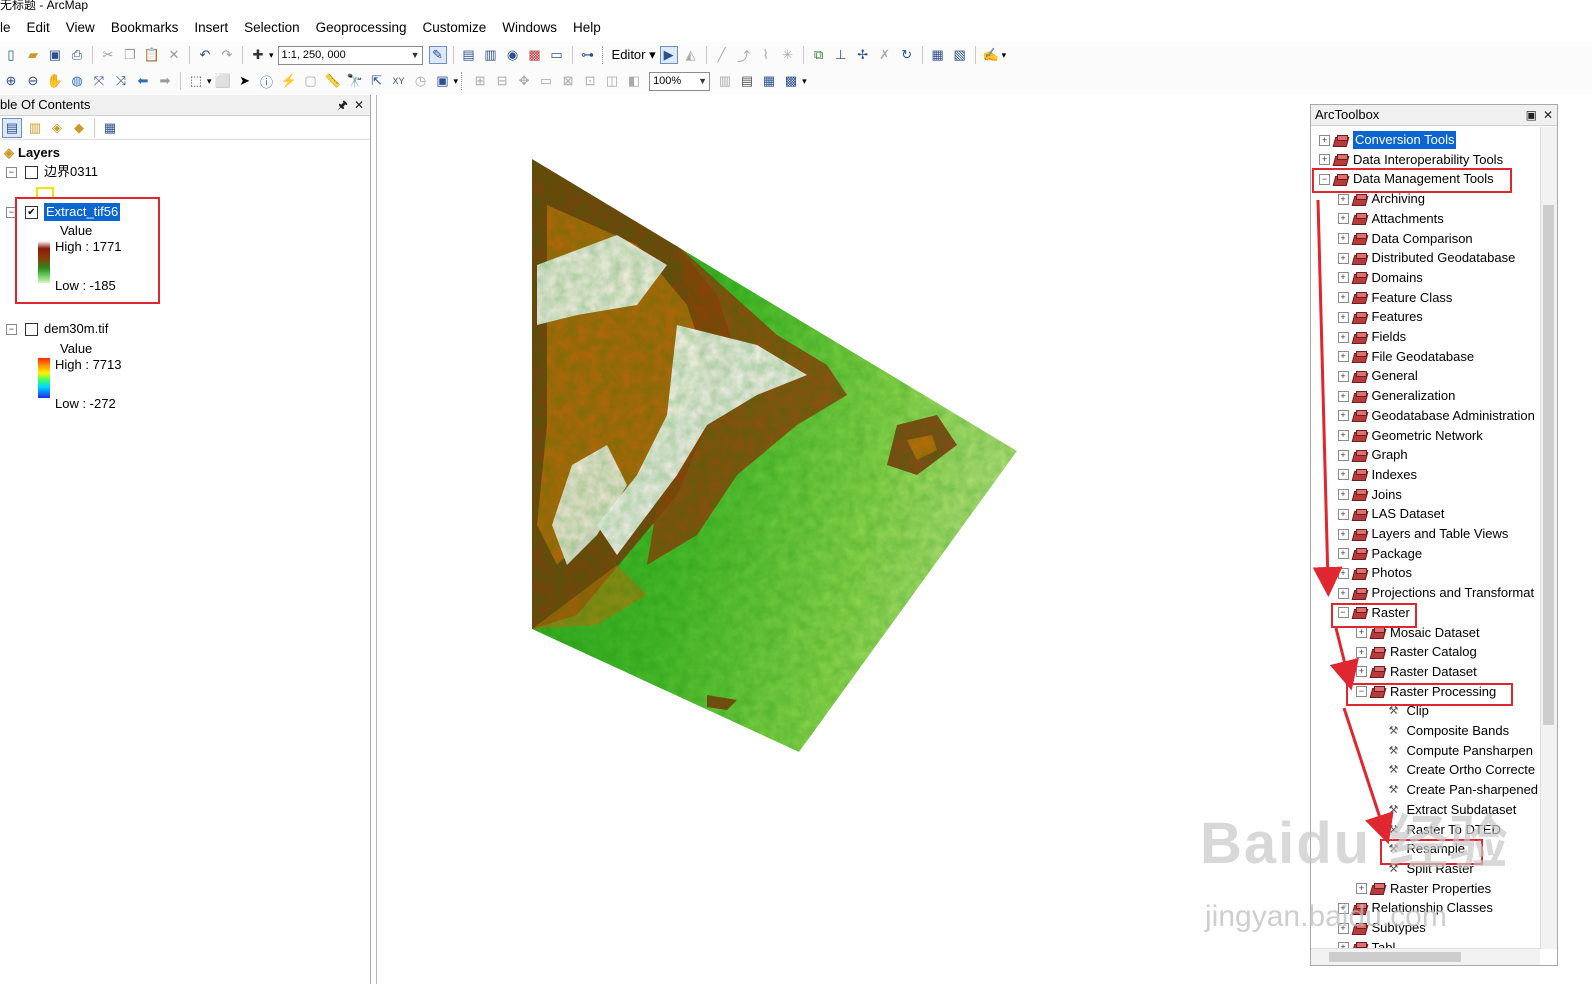  Describe the element at coordinates (1388, 140) in the screenshot. I see `toolbox-item: + Conversion Tools` at that location.